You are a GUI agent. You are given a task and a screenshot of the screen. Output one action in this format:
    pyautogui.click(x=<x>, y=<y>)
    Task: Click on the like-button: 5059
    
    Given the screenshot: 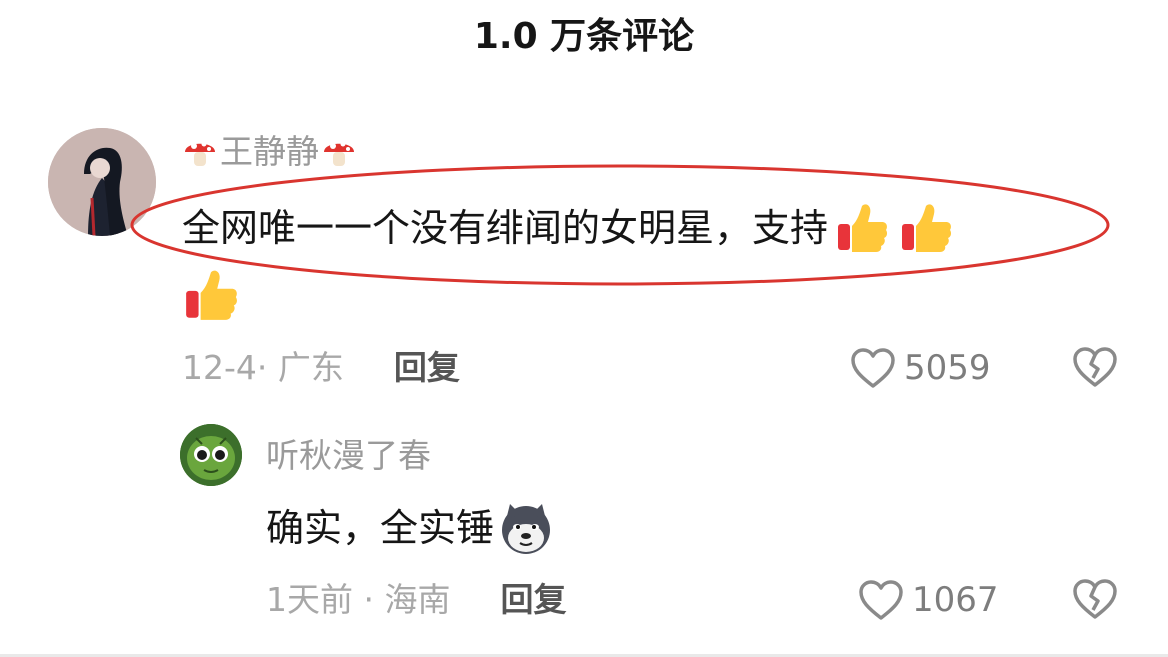 What is the action you would take?
    pyautogui.click(x=920, y=368)
    